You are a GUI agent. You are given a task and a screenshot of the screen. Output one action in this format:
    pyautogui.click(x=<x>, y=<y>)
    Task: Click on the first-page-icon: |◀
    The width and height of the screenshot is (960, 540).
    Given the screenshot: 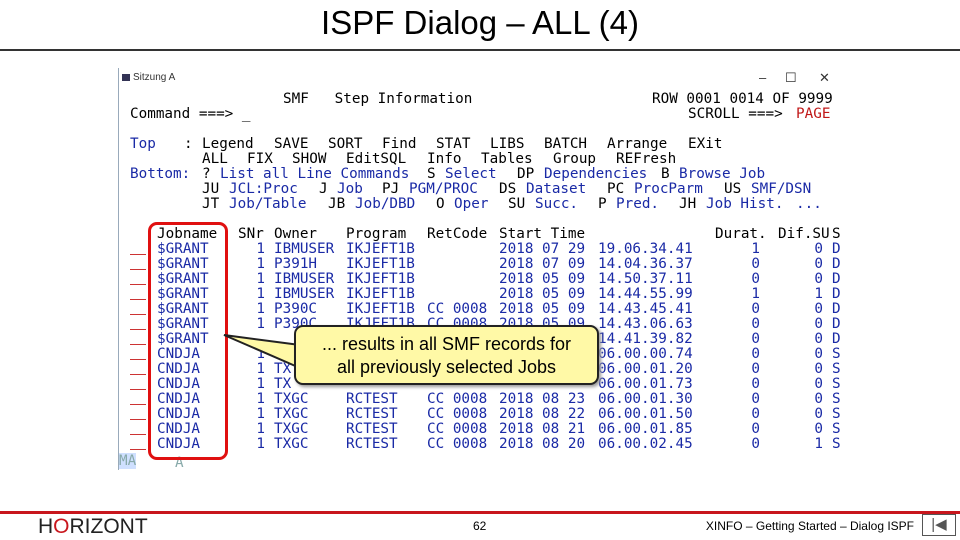 What is the action you would take?
    pyautogui.click(x=939, y=525)
    